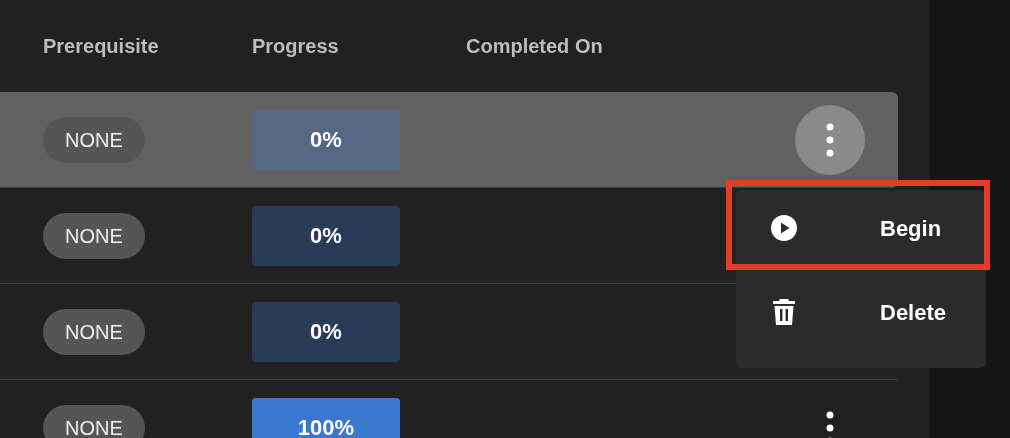  I want to click on trash-icon, so click(784, 312).